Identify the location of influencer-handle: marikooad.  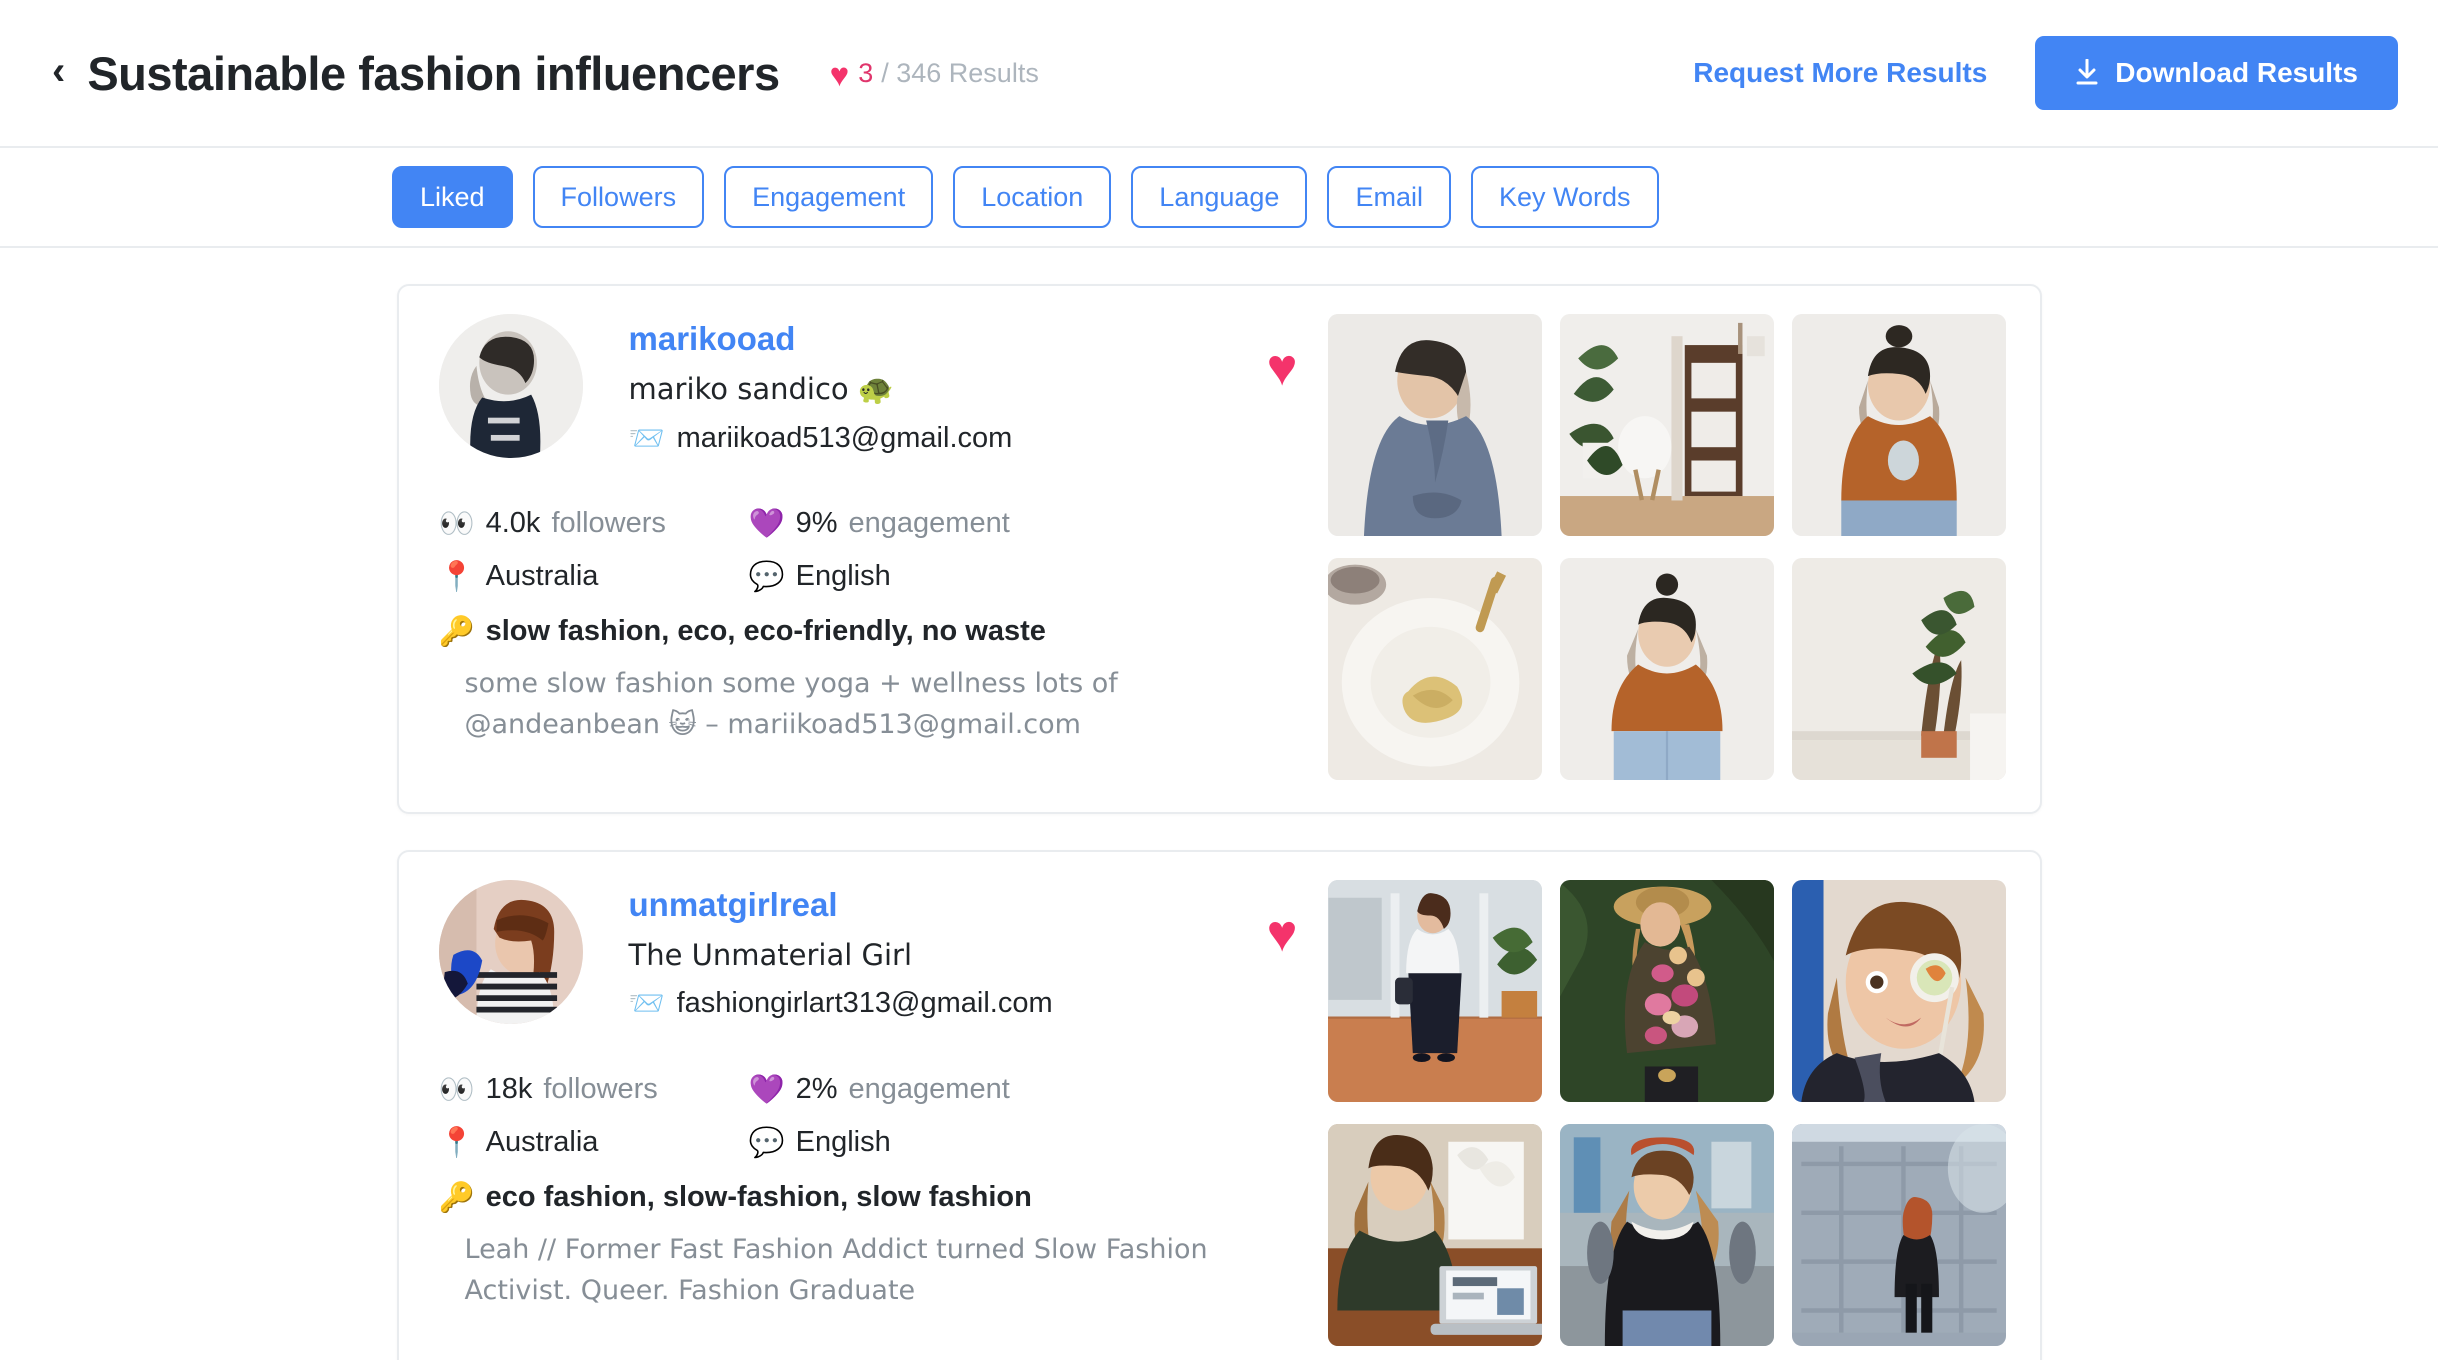
(712, 339).